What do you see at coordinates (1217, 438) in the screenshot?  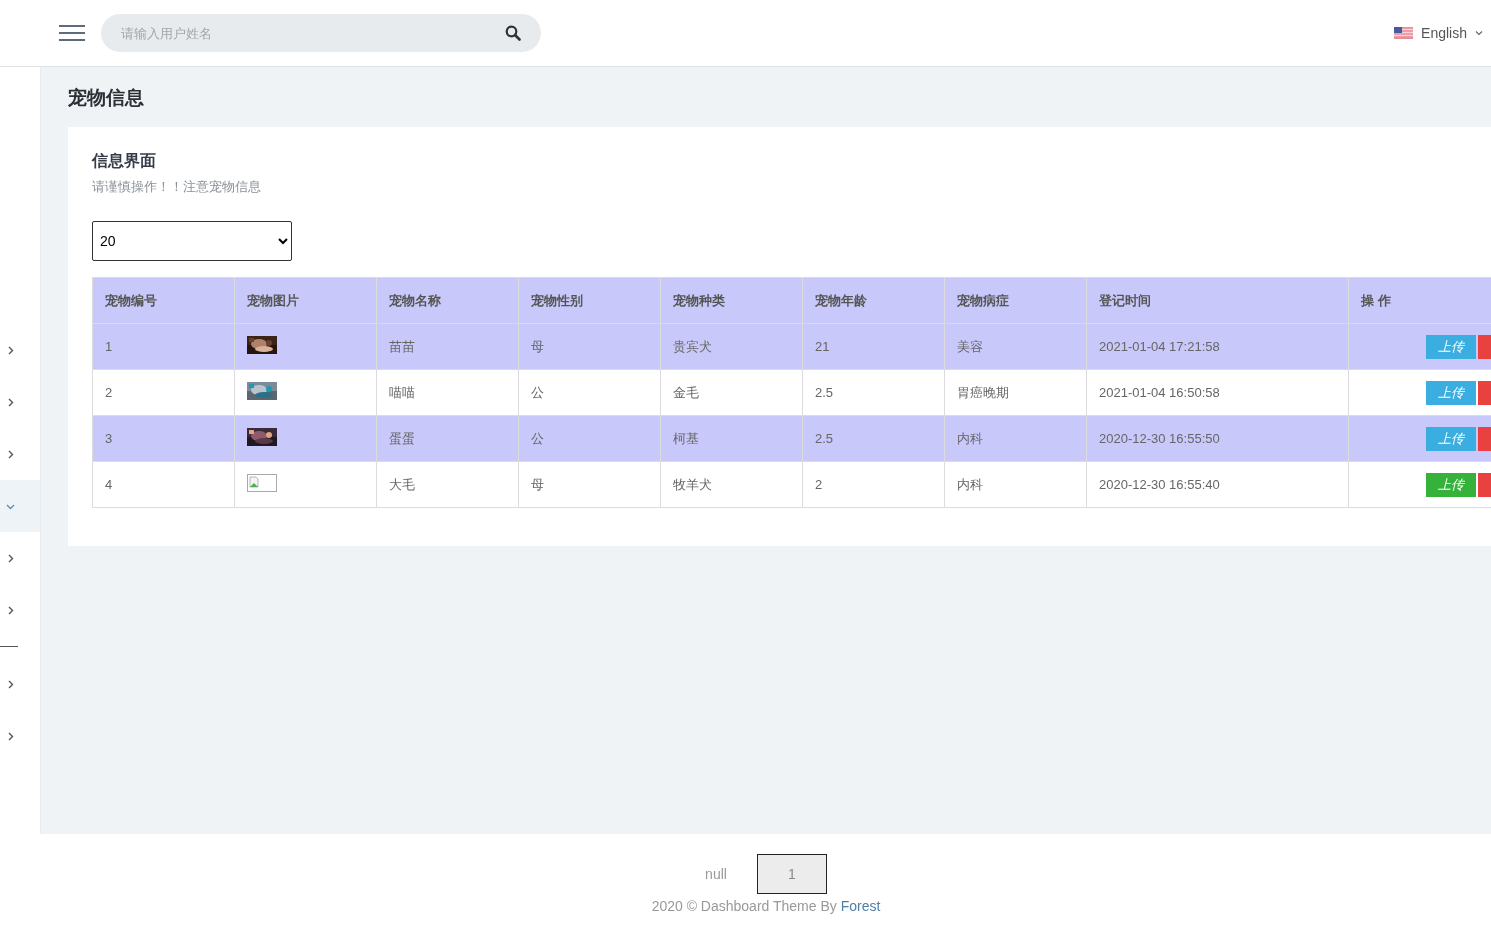 I see `table-cell: 2020-12-30 16:55:50` at bounding box center [1217, 438].